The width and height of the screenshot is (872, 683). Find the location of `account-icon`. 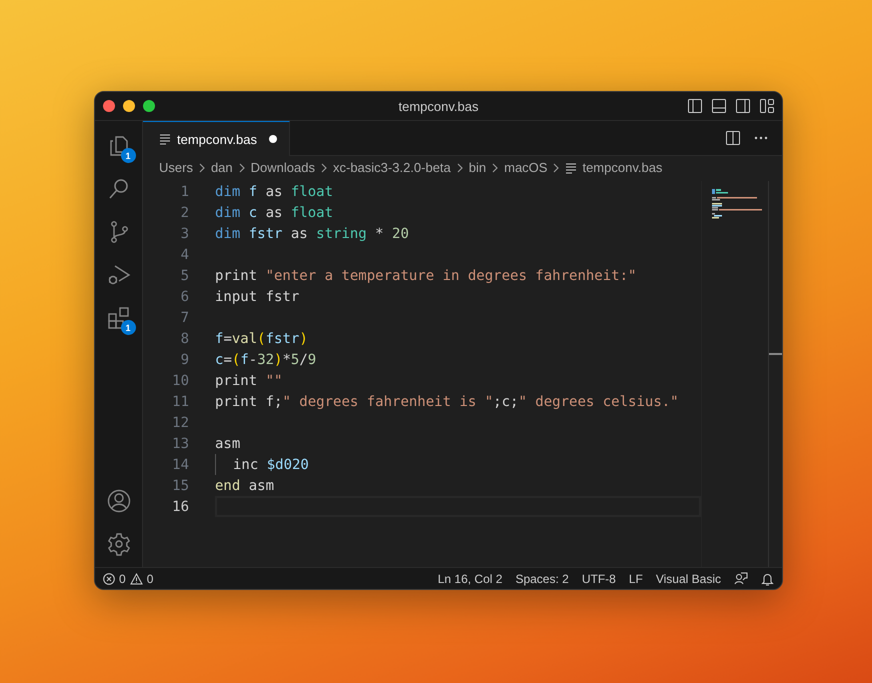

account-icon is located at coordinates (118, 501).